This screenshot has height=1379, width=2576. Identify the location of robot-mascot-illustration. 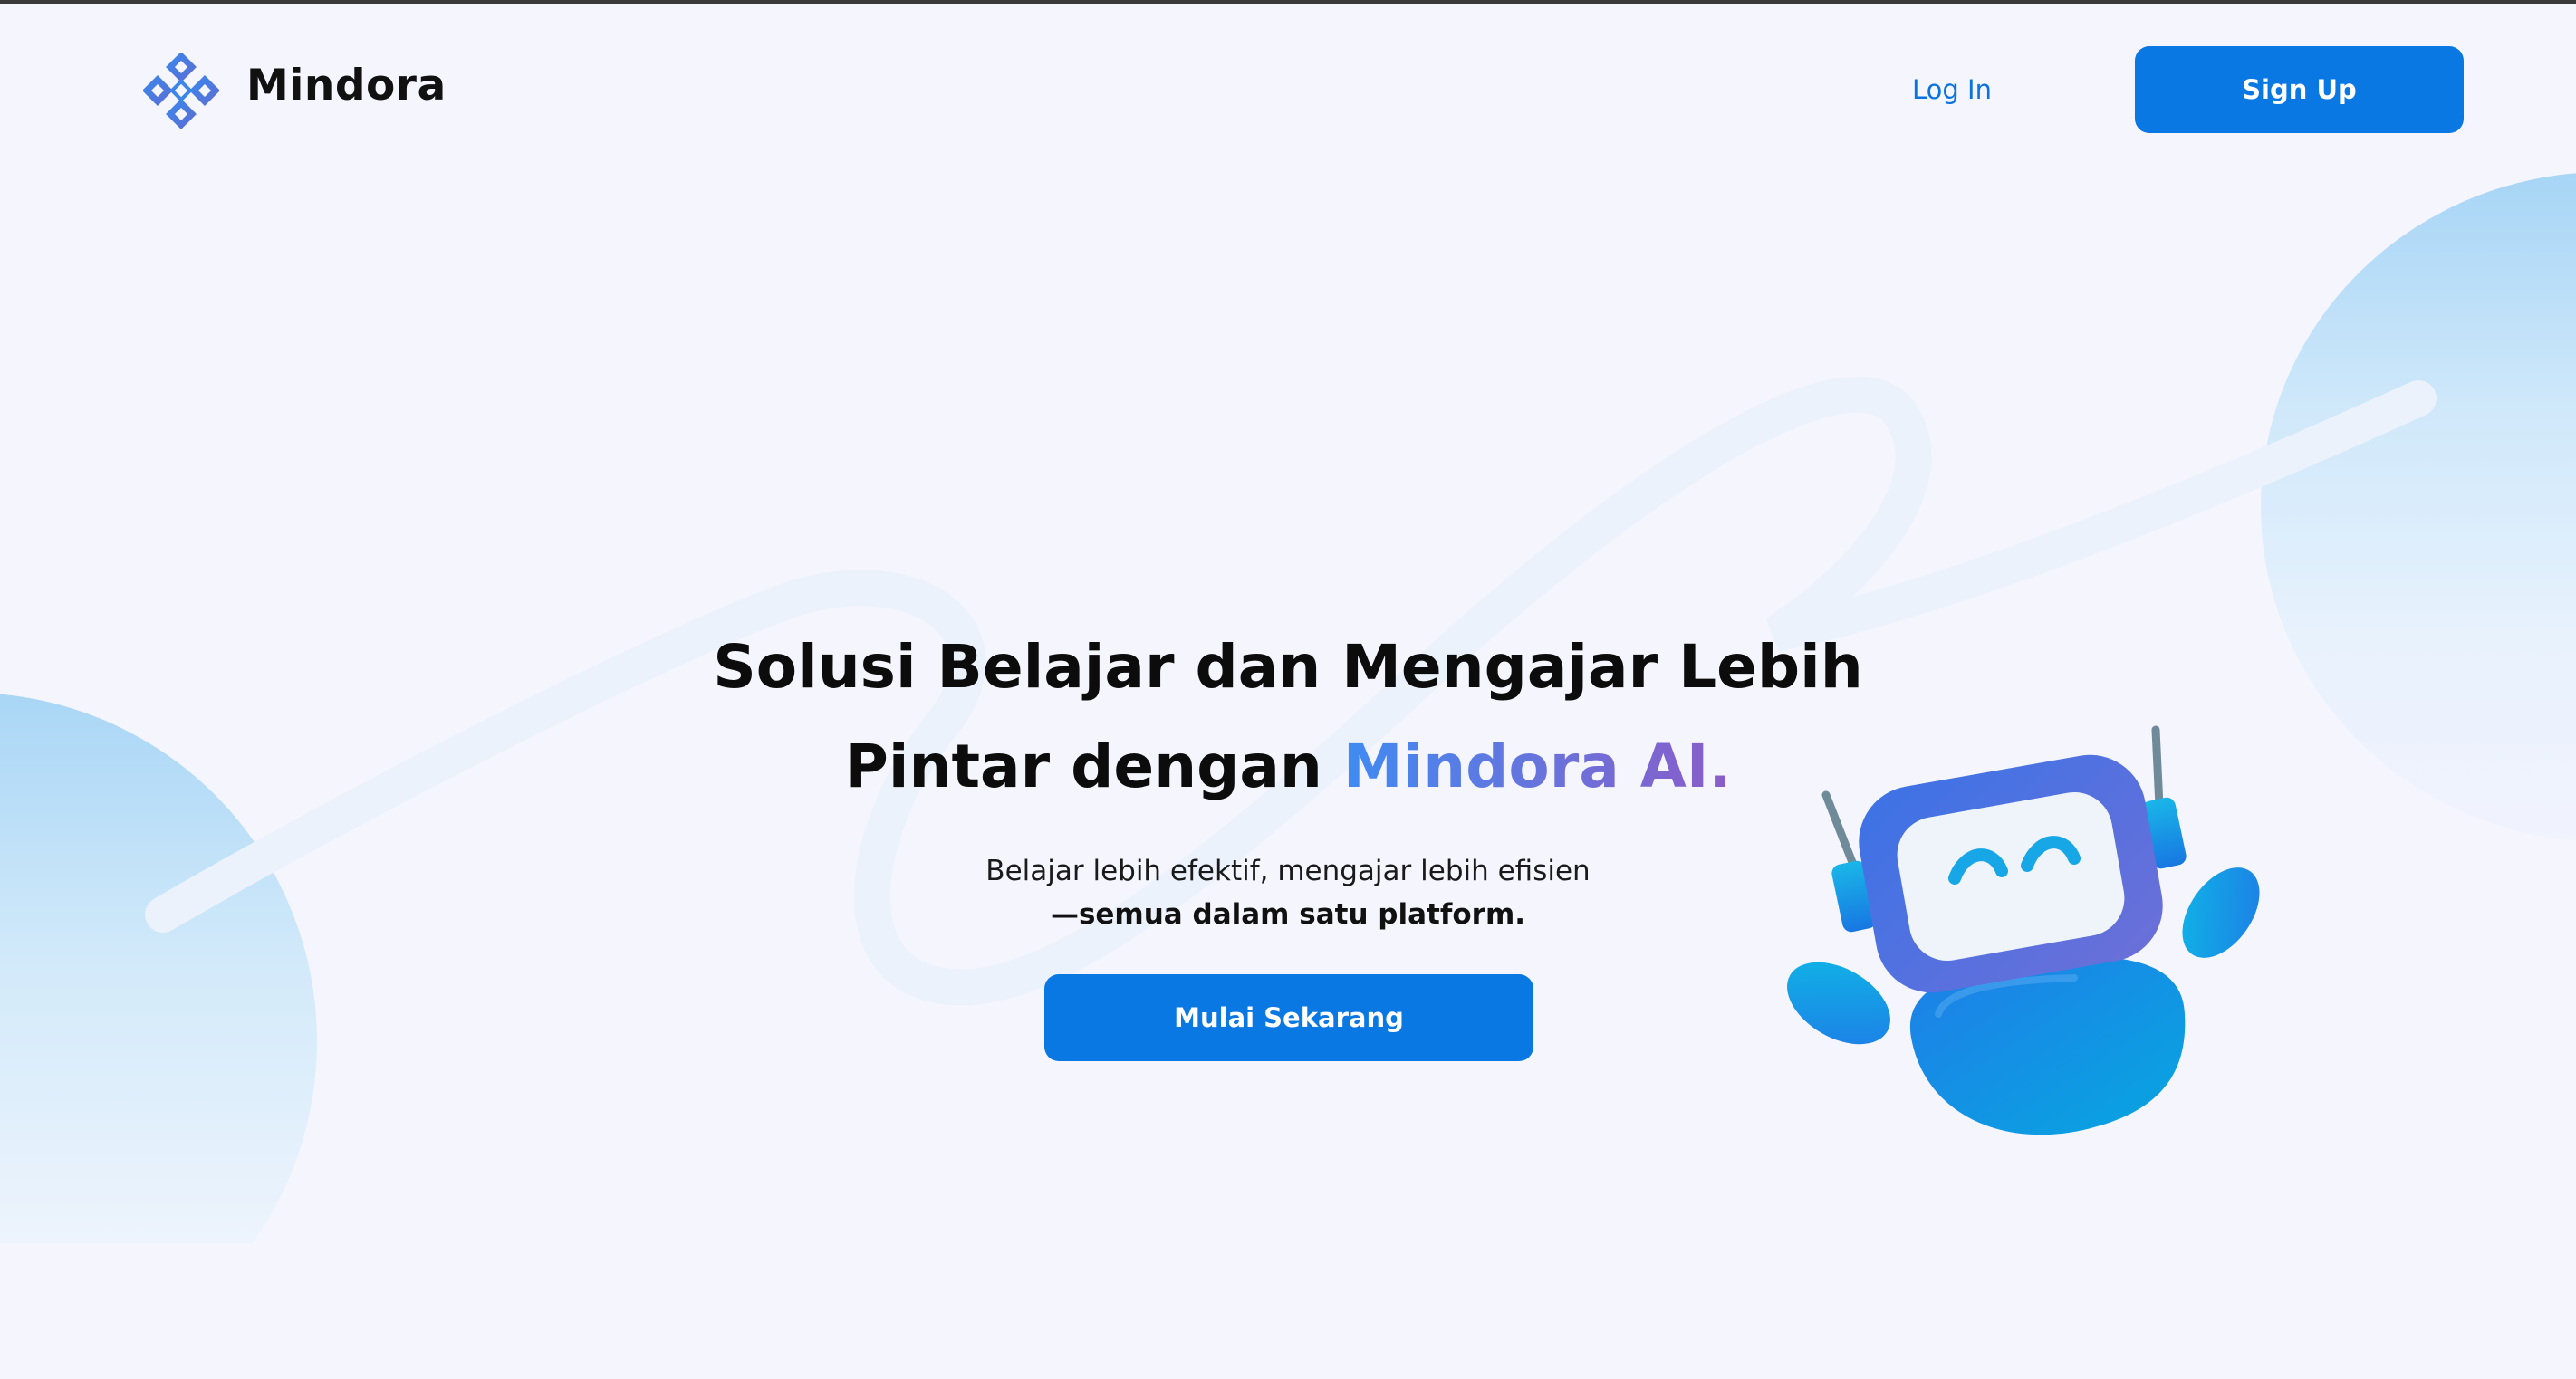
(2023, 930).